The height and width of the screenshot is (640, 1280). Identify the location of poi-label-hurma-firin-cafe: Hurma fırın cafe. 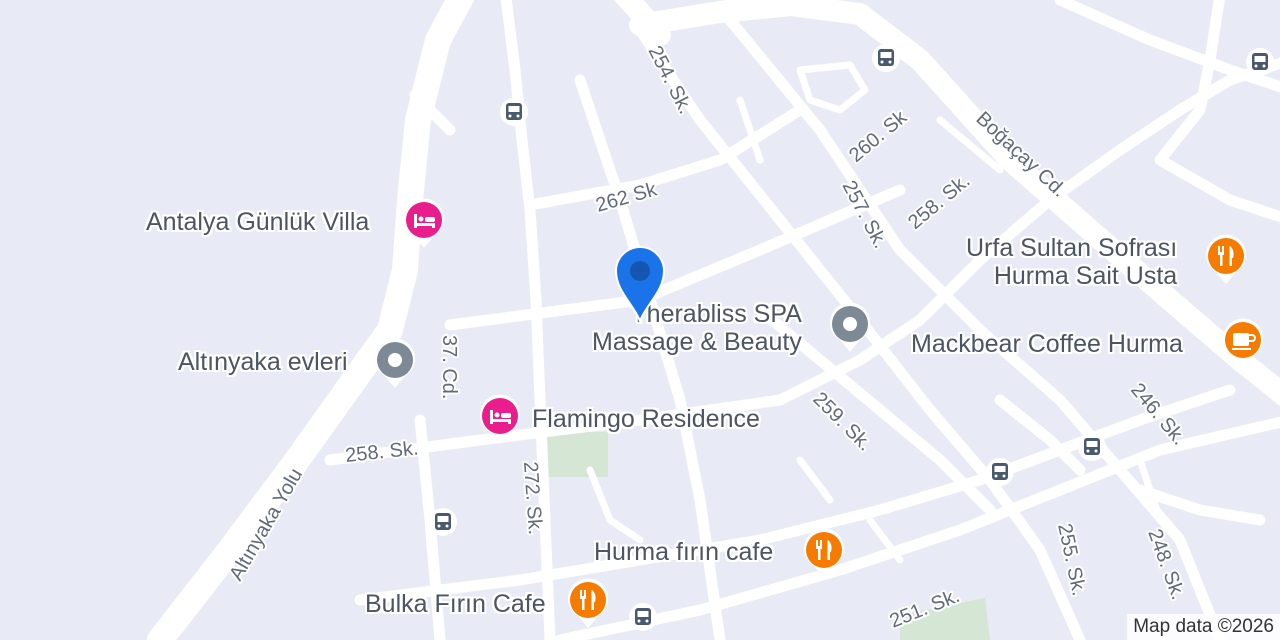
(683, 552).